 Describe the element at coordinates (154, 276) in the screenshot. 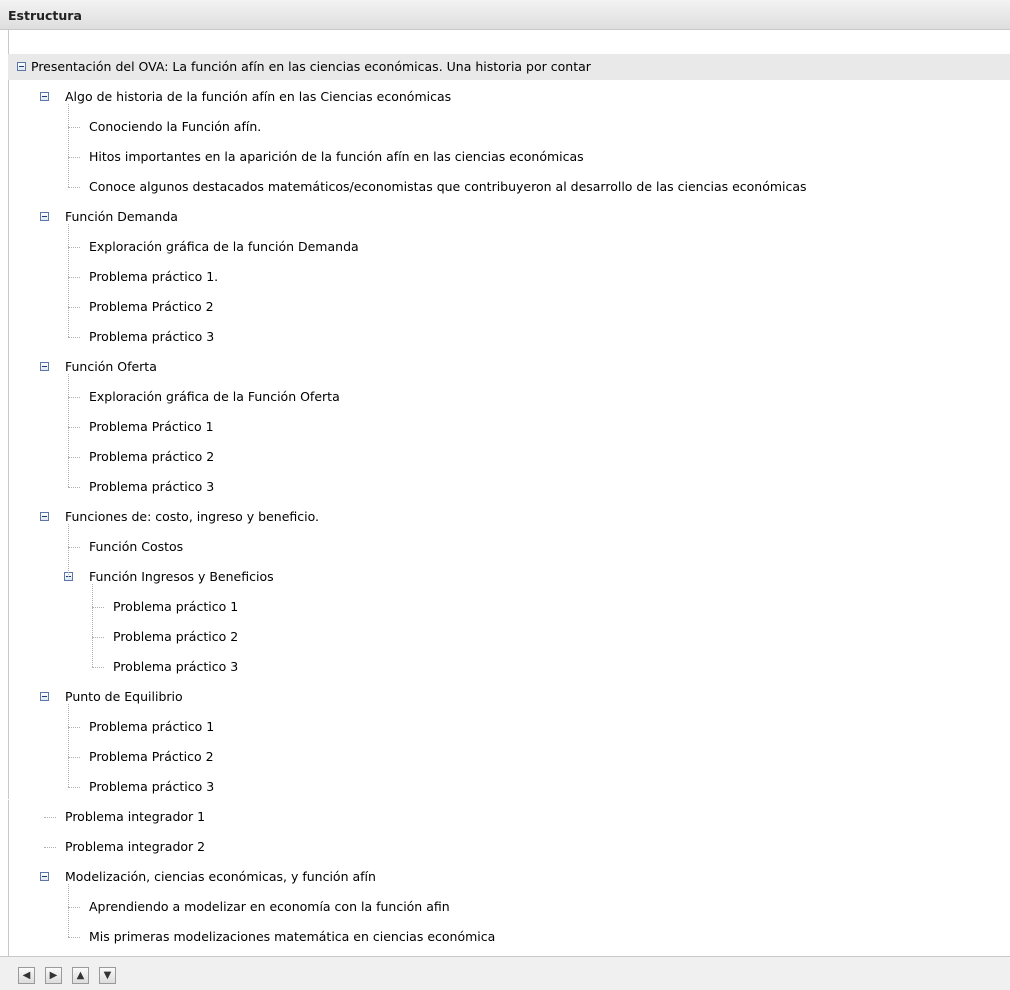

I see `tree-item-label: Problema práctico 1.` at that location.